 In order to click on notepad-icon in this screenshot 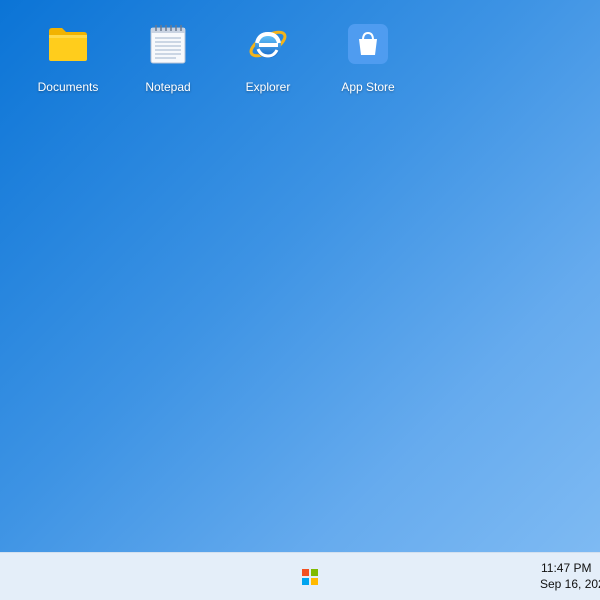, I will do `click(168, 44)`.